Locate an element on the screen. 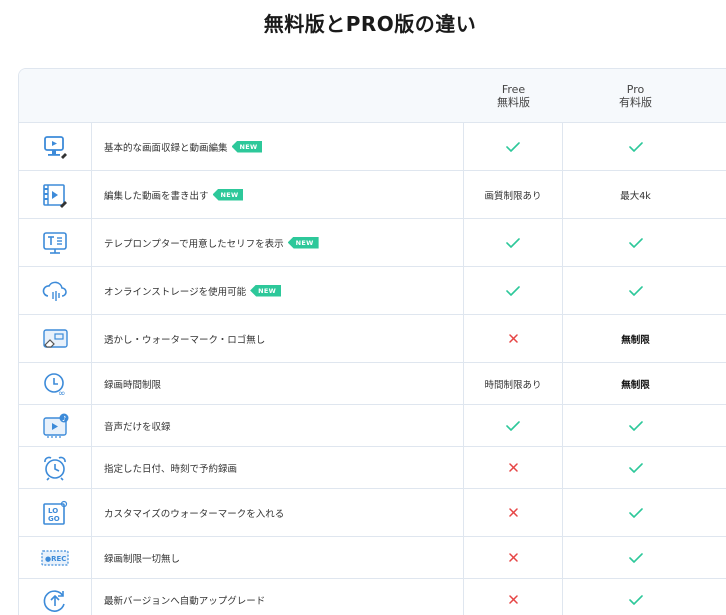  feature-icon-cell: LO GO is located at coordinates (55, 512).